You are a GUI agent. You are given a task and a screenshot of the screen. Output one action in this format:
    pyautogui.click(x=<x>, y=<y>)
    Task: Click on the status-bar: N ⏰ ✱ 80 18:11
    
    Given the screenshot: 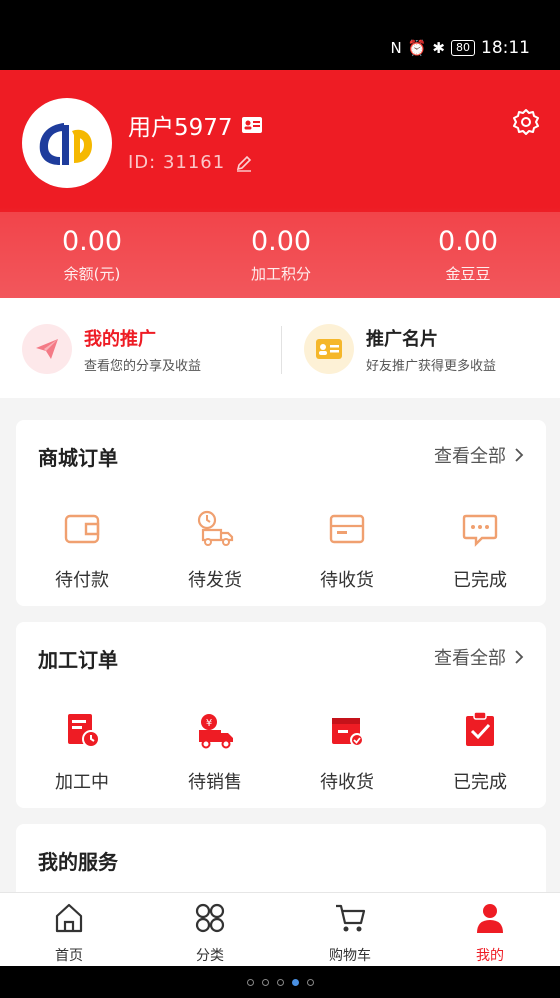 What is the action you would take?
    pyautogui.click(x=280, y=35)
    